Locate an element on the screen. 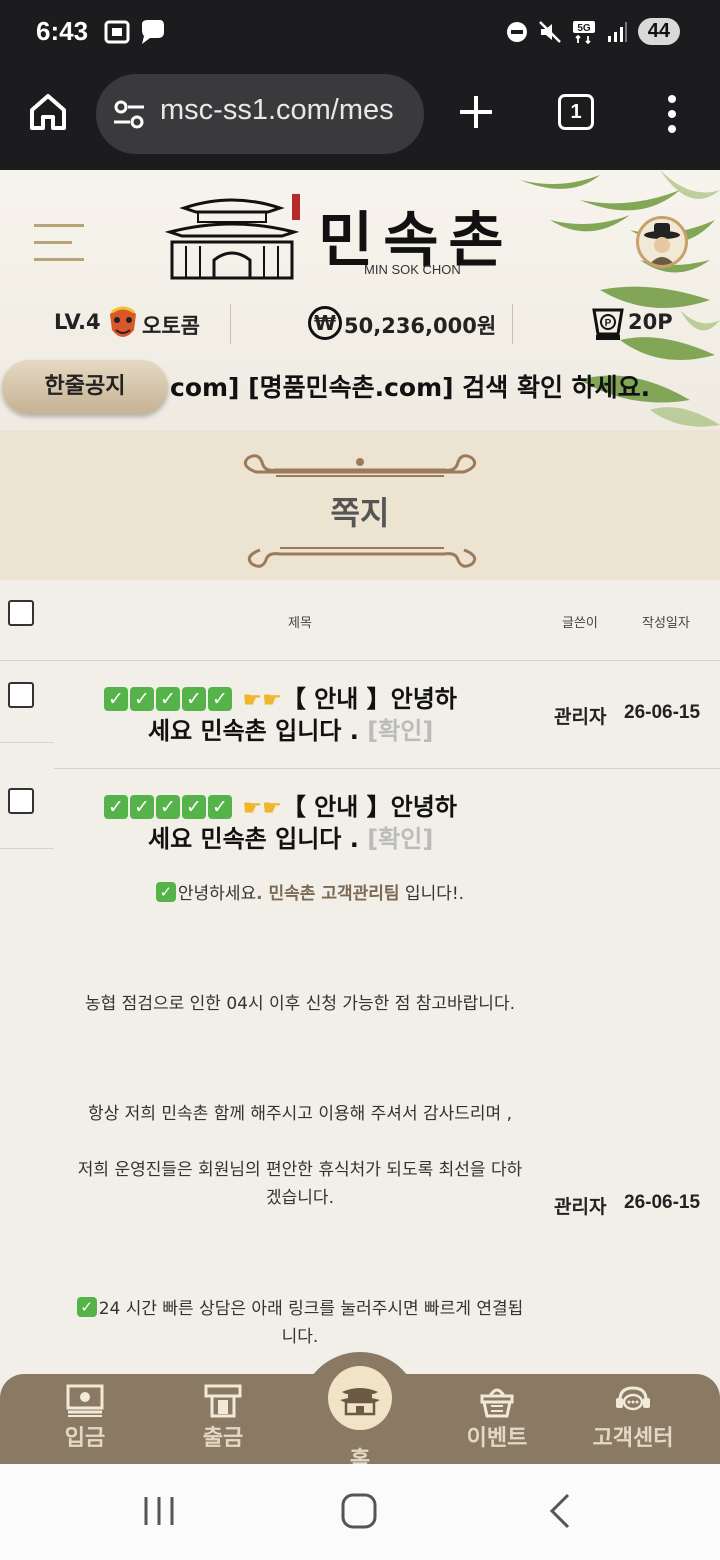 Image resolution: width=720 pixels, height=1560 pixels. browser-toolbar: msc-ss1.com/mes 1 is located at coordinates (360, 118).